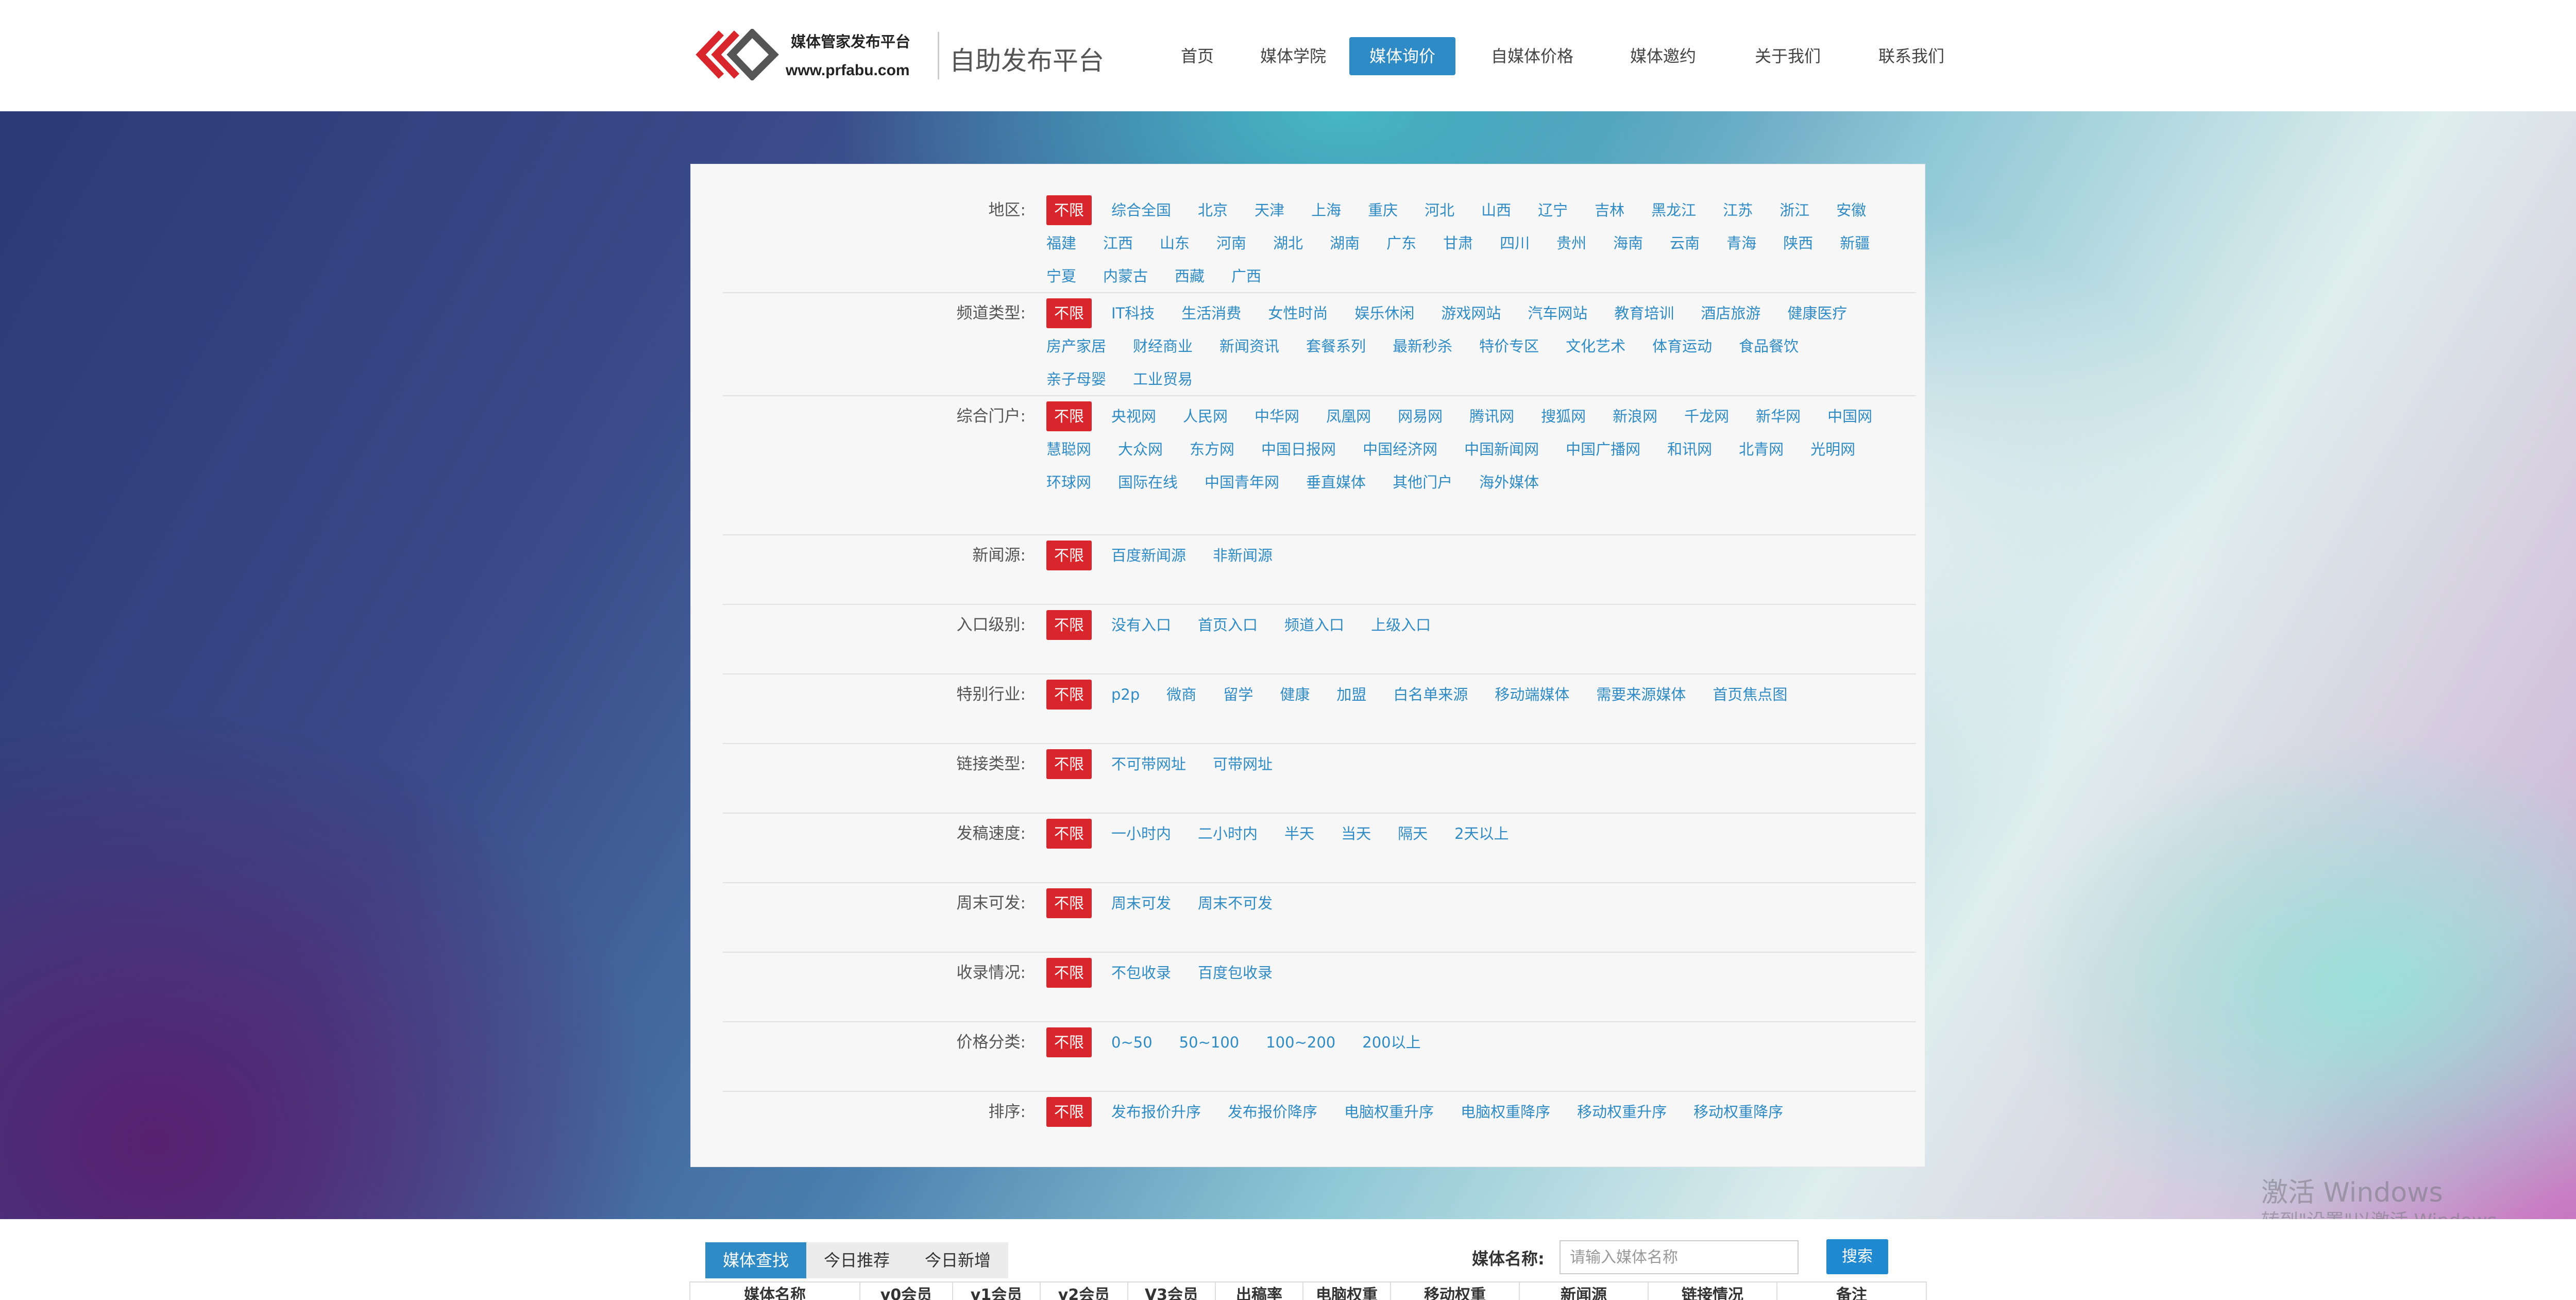  Describe the element at coordinates (1068, 483) in the screenshot. I see `filter-option: 环球网` at that location.